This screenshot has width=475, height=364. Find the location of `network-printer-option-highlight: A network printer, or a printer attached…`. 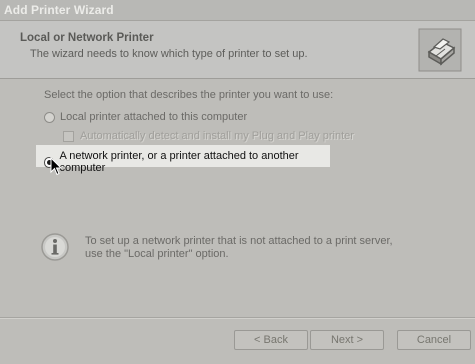

network-printer-option-highlight: A network printer, or a printer attached… is located at coordinates (183, 159).